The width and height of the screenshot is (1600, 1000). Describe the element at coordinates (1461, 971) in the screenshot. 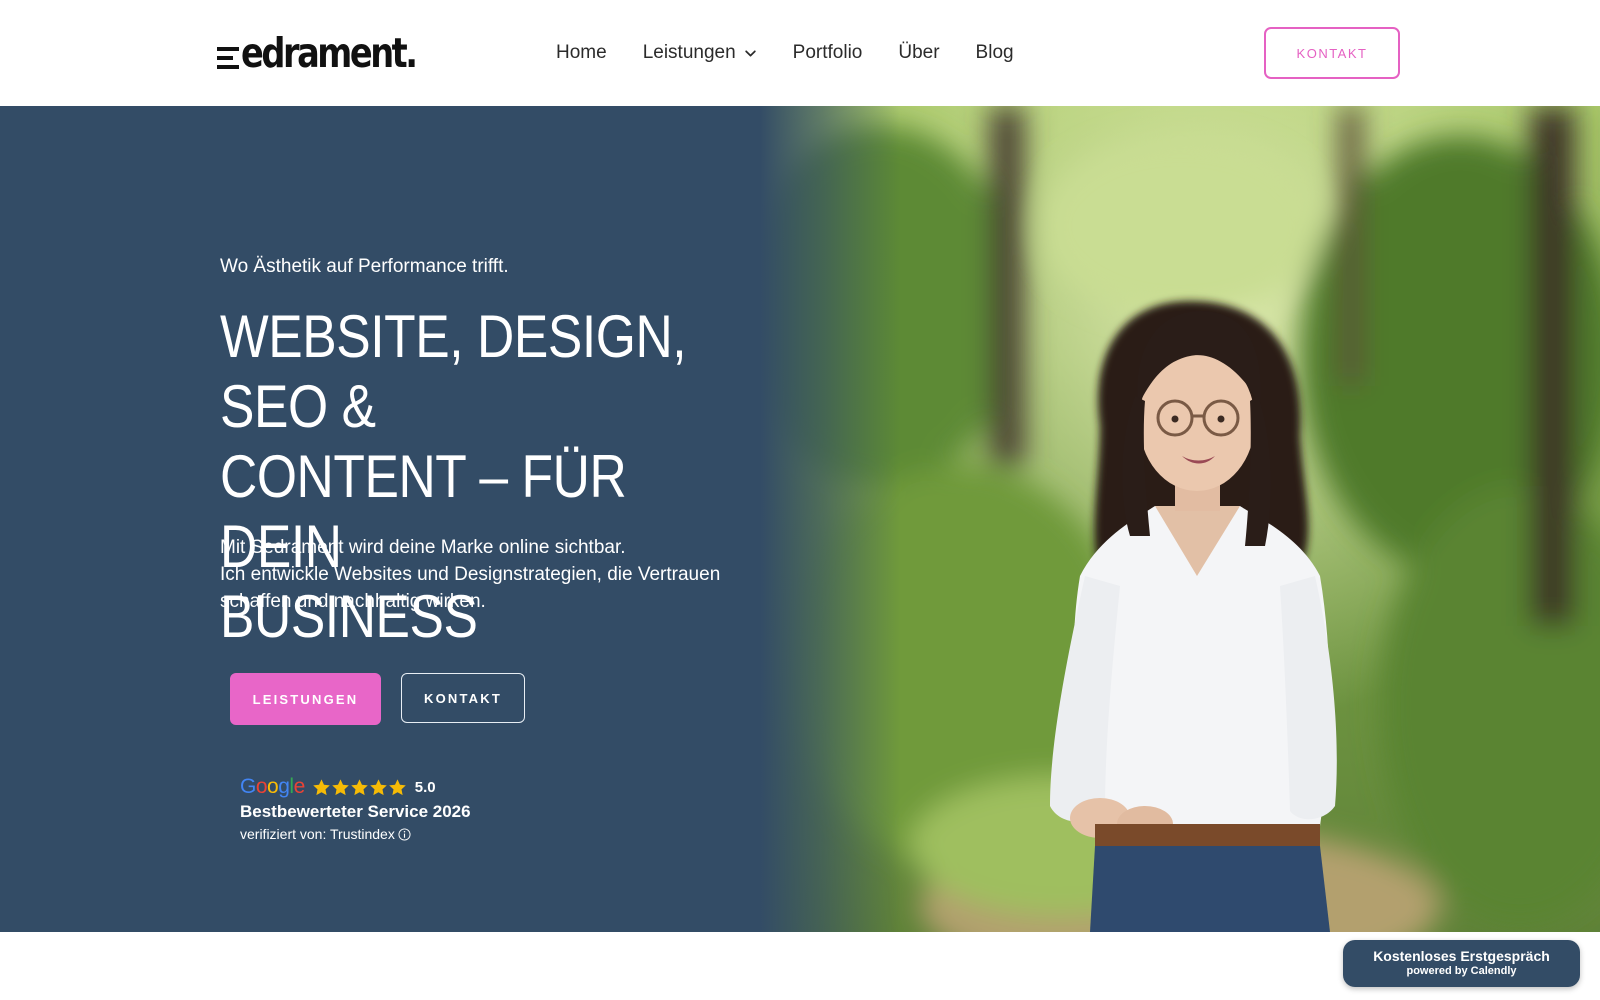

I see `calendly-subtitle: powered by Calendly` at that location.